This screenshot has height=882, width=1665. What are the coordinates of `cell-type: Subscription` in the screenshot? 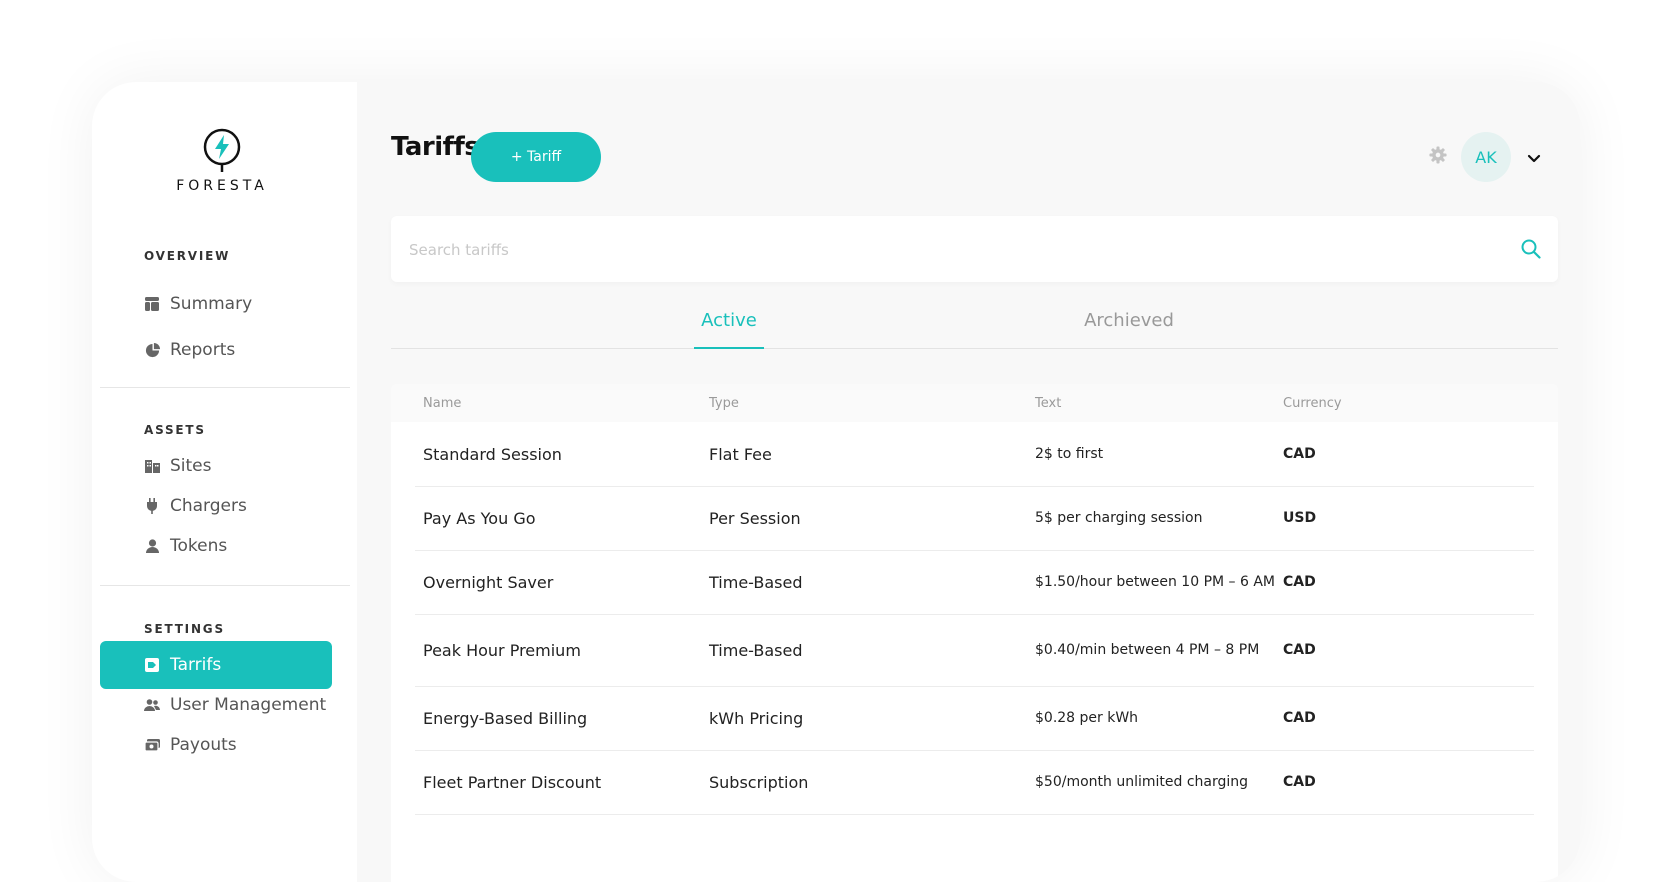 It's located at (759, 782).